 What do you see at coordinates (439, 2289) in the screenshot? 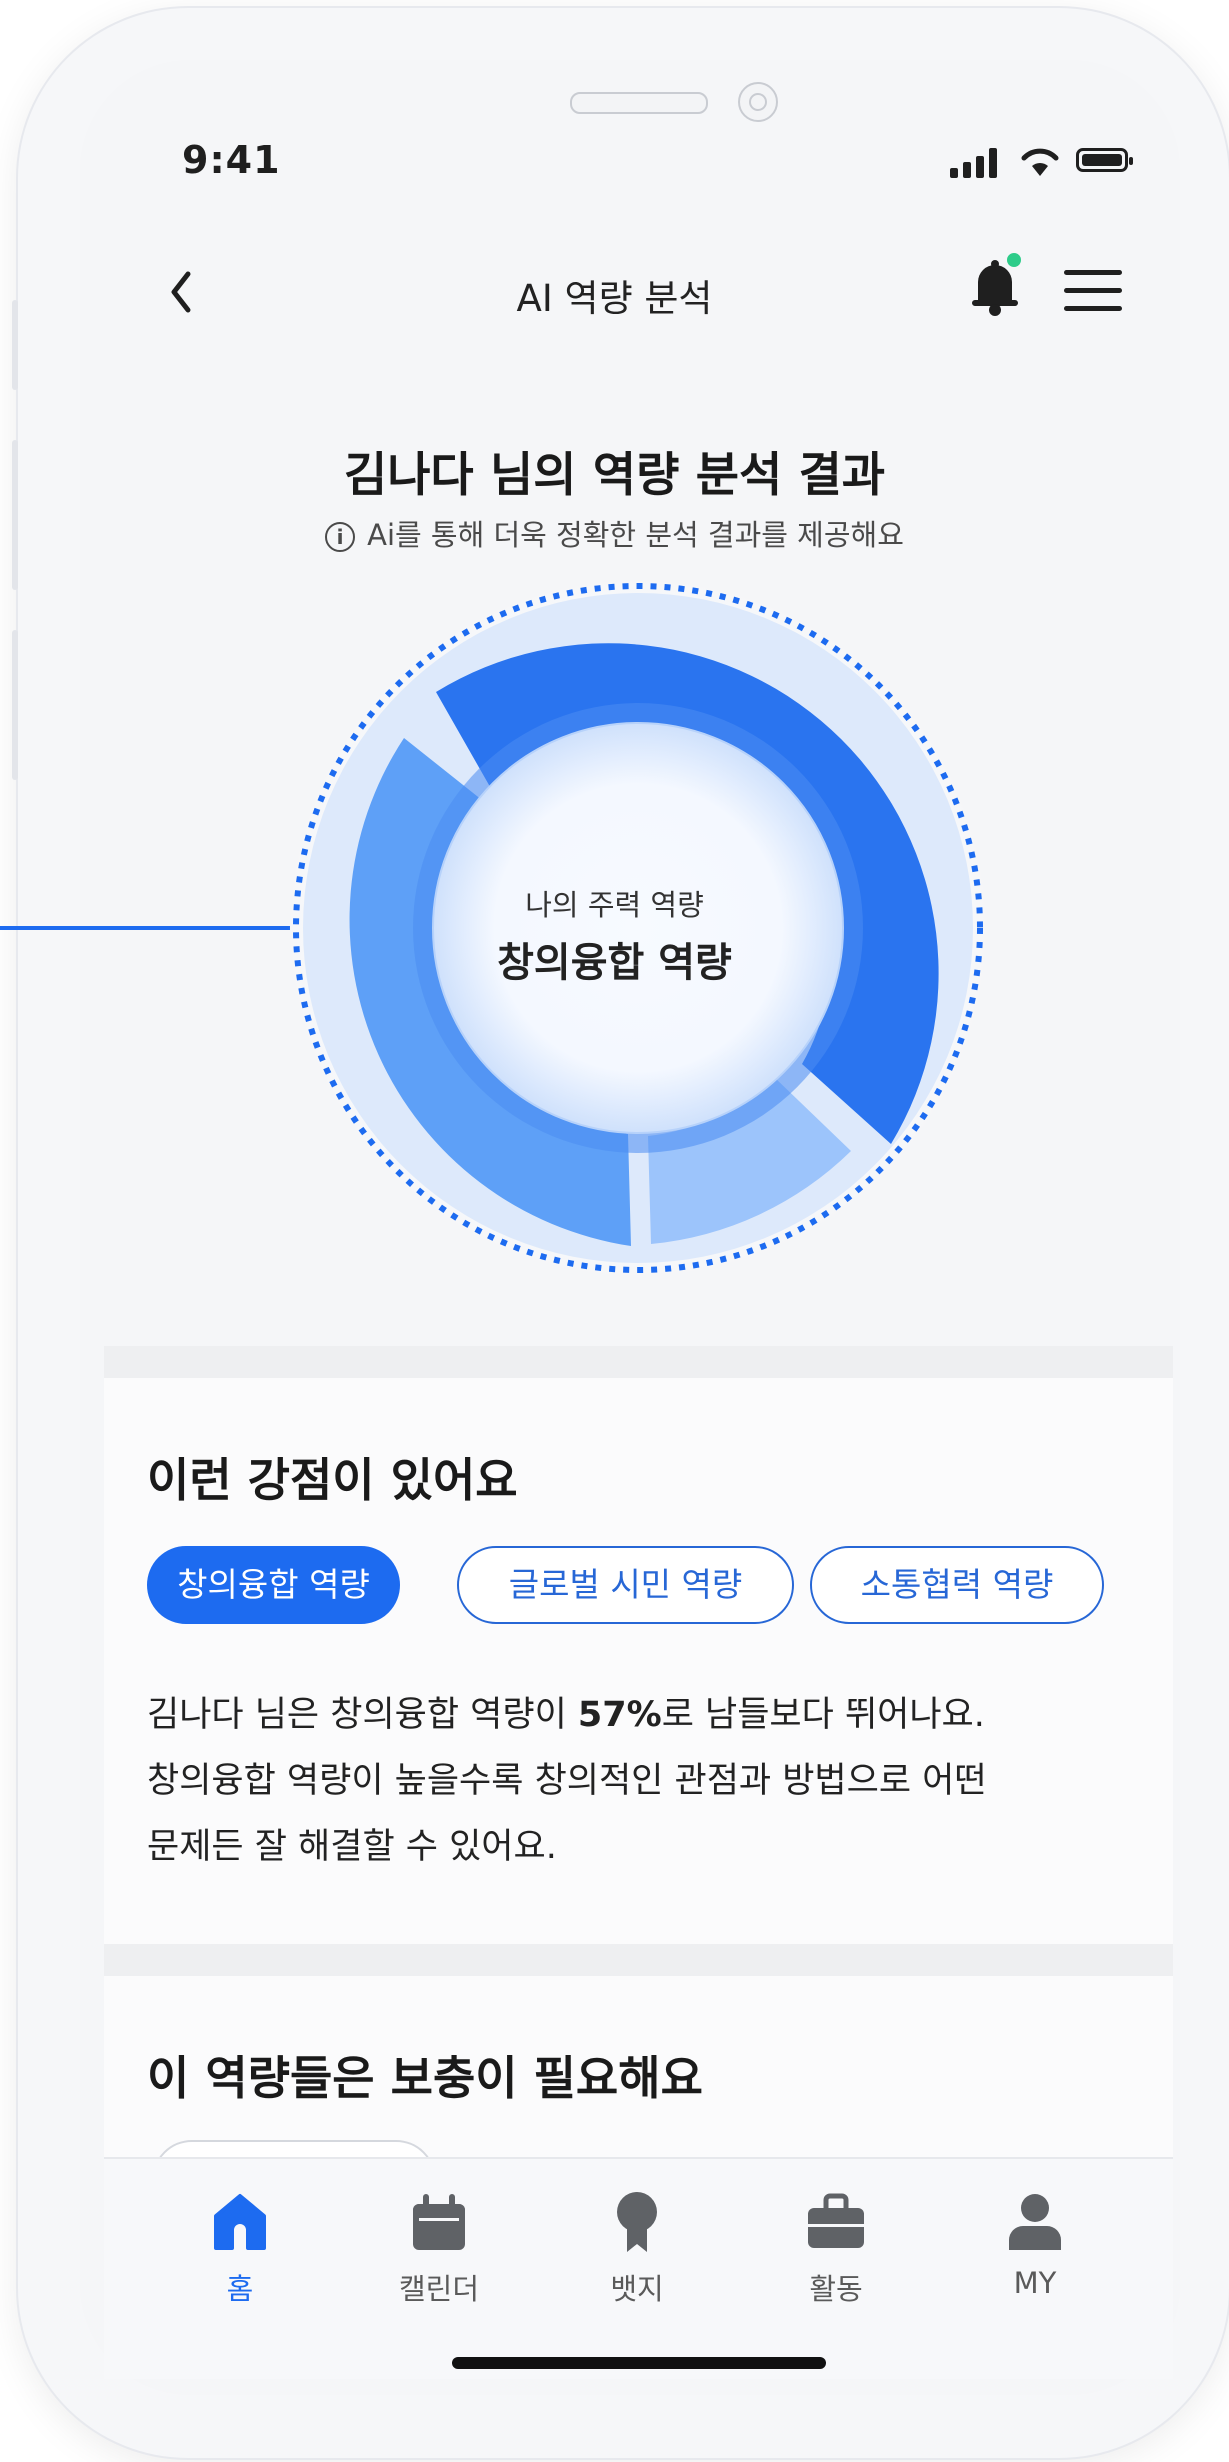
I see `tab-label: 캘린더` at bounding box center [439, 2289].